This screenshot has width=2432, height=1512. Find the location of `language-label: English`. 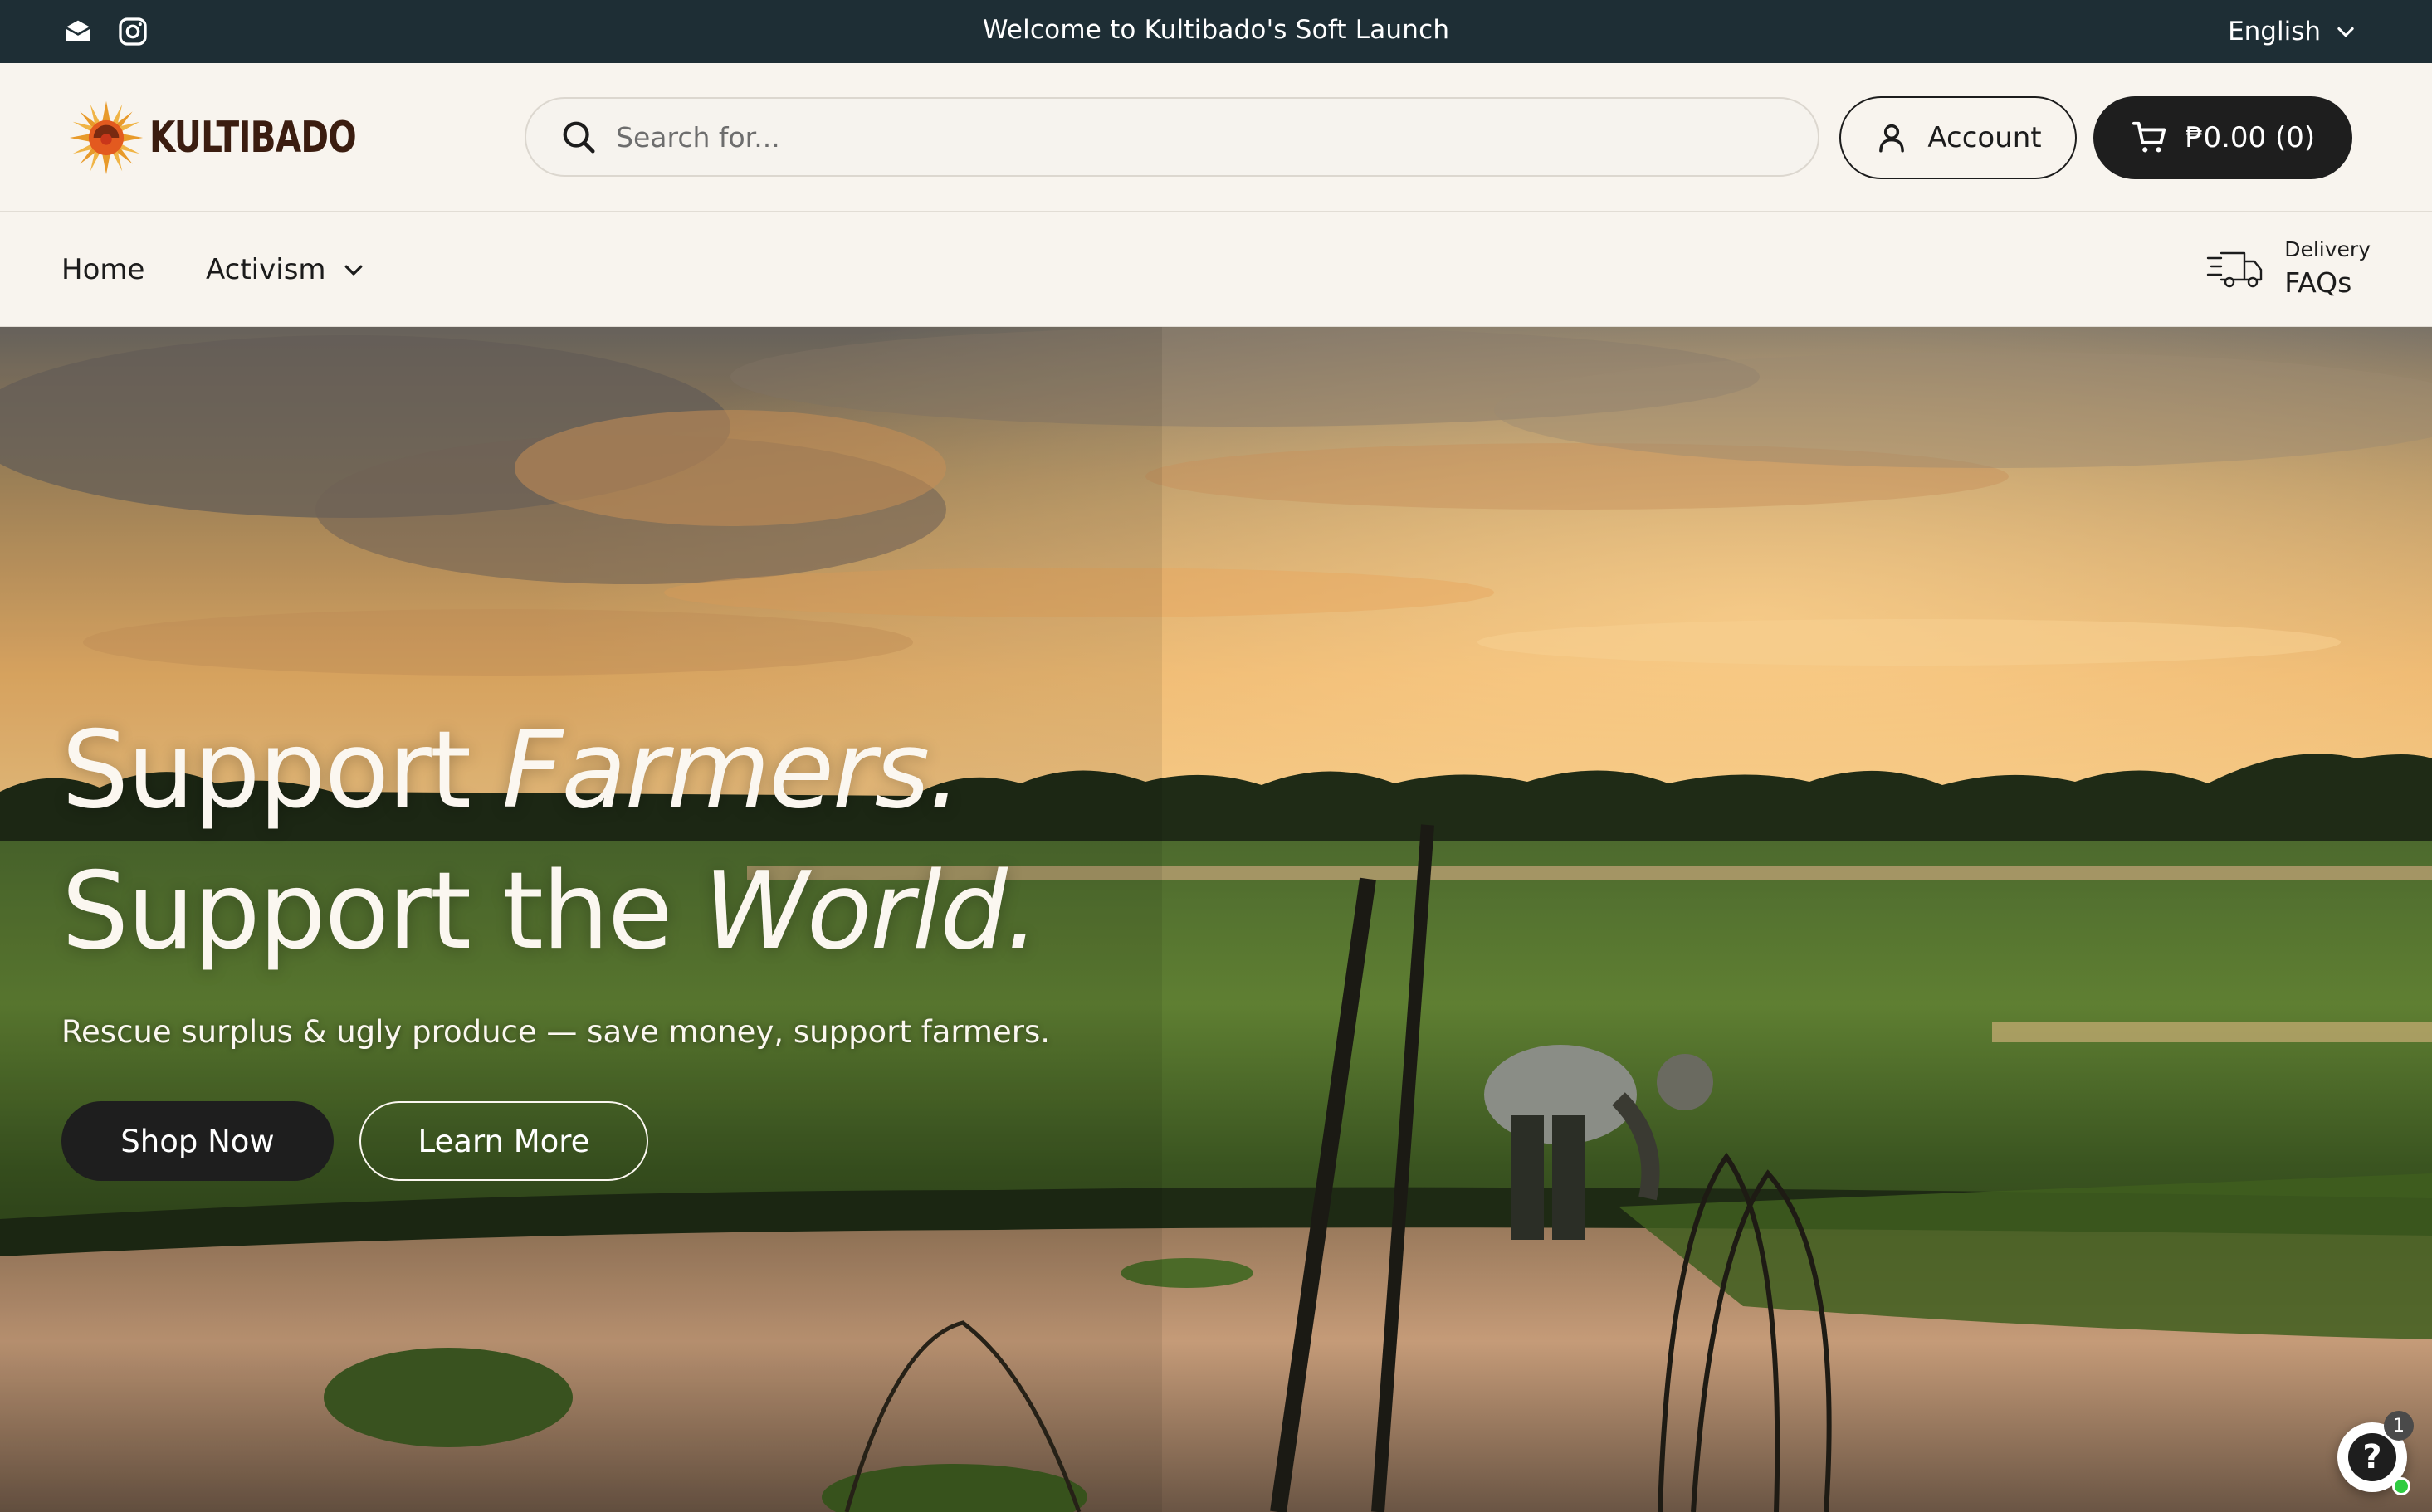

language-label: English is located at coordinates (2274, 32).